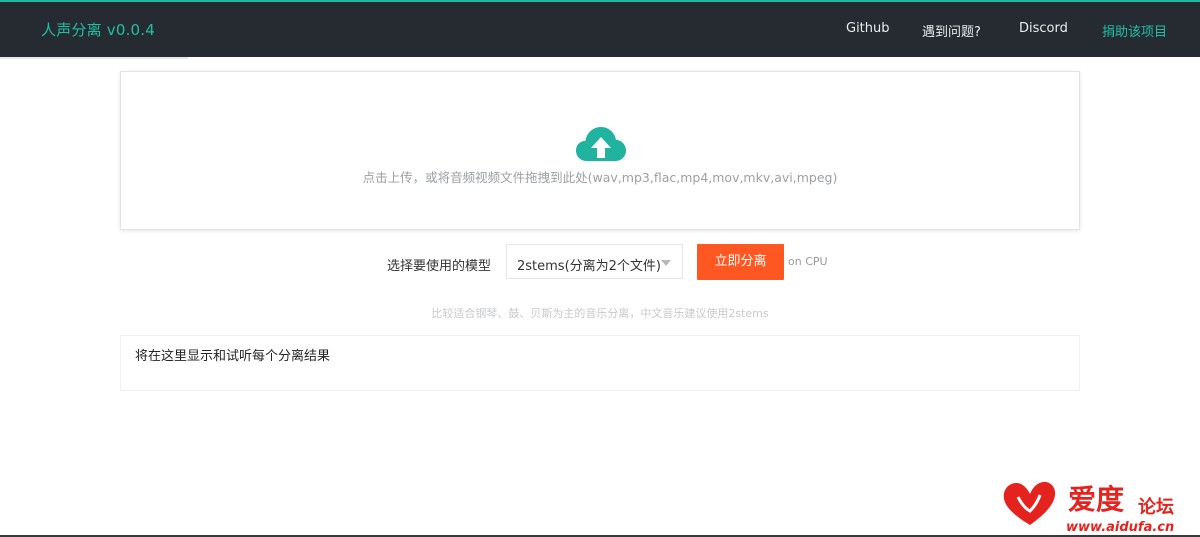 This screenshot has width=1200, height=537. What do you see at coordinates (868, 28) in the screenshot?
I see `nav-github: Github` at bounding box center [868, 28].